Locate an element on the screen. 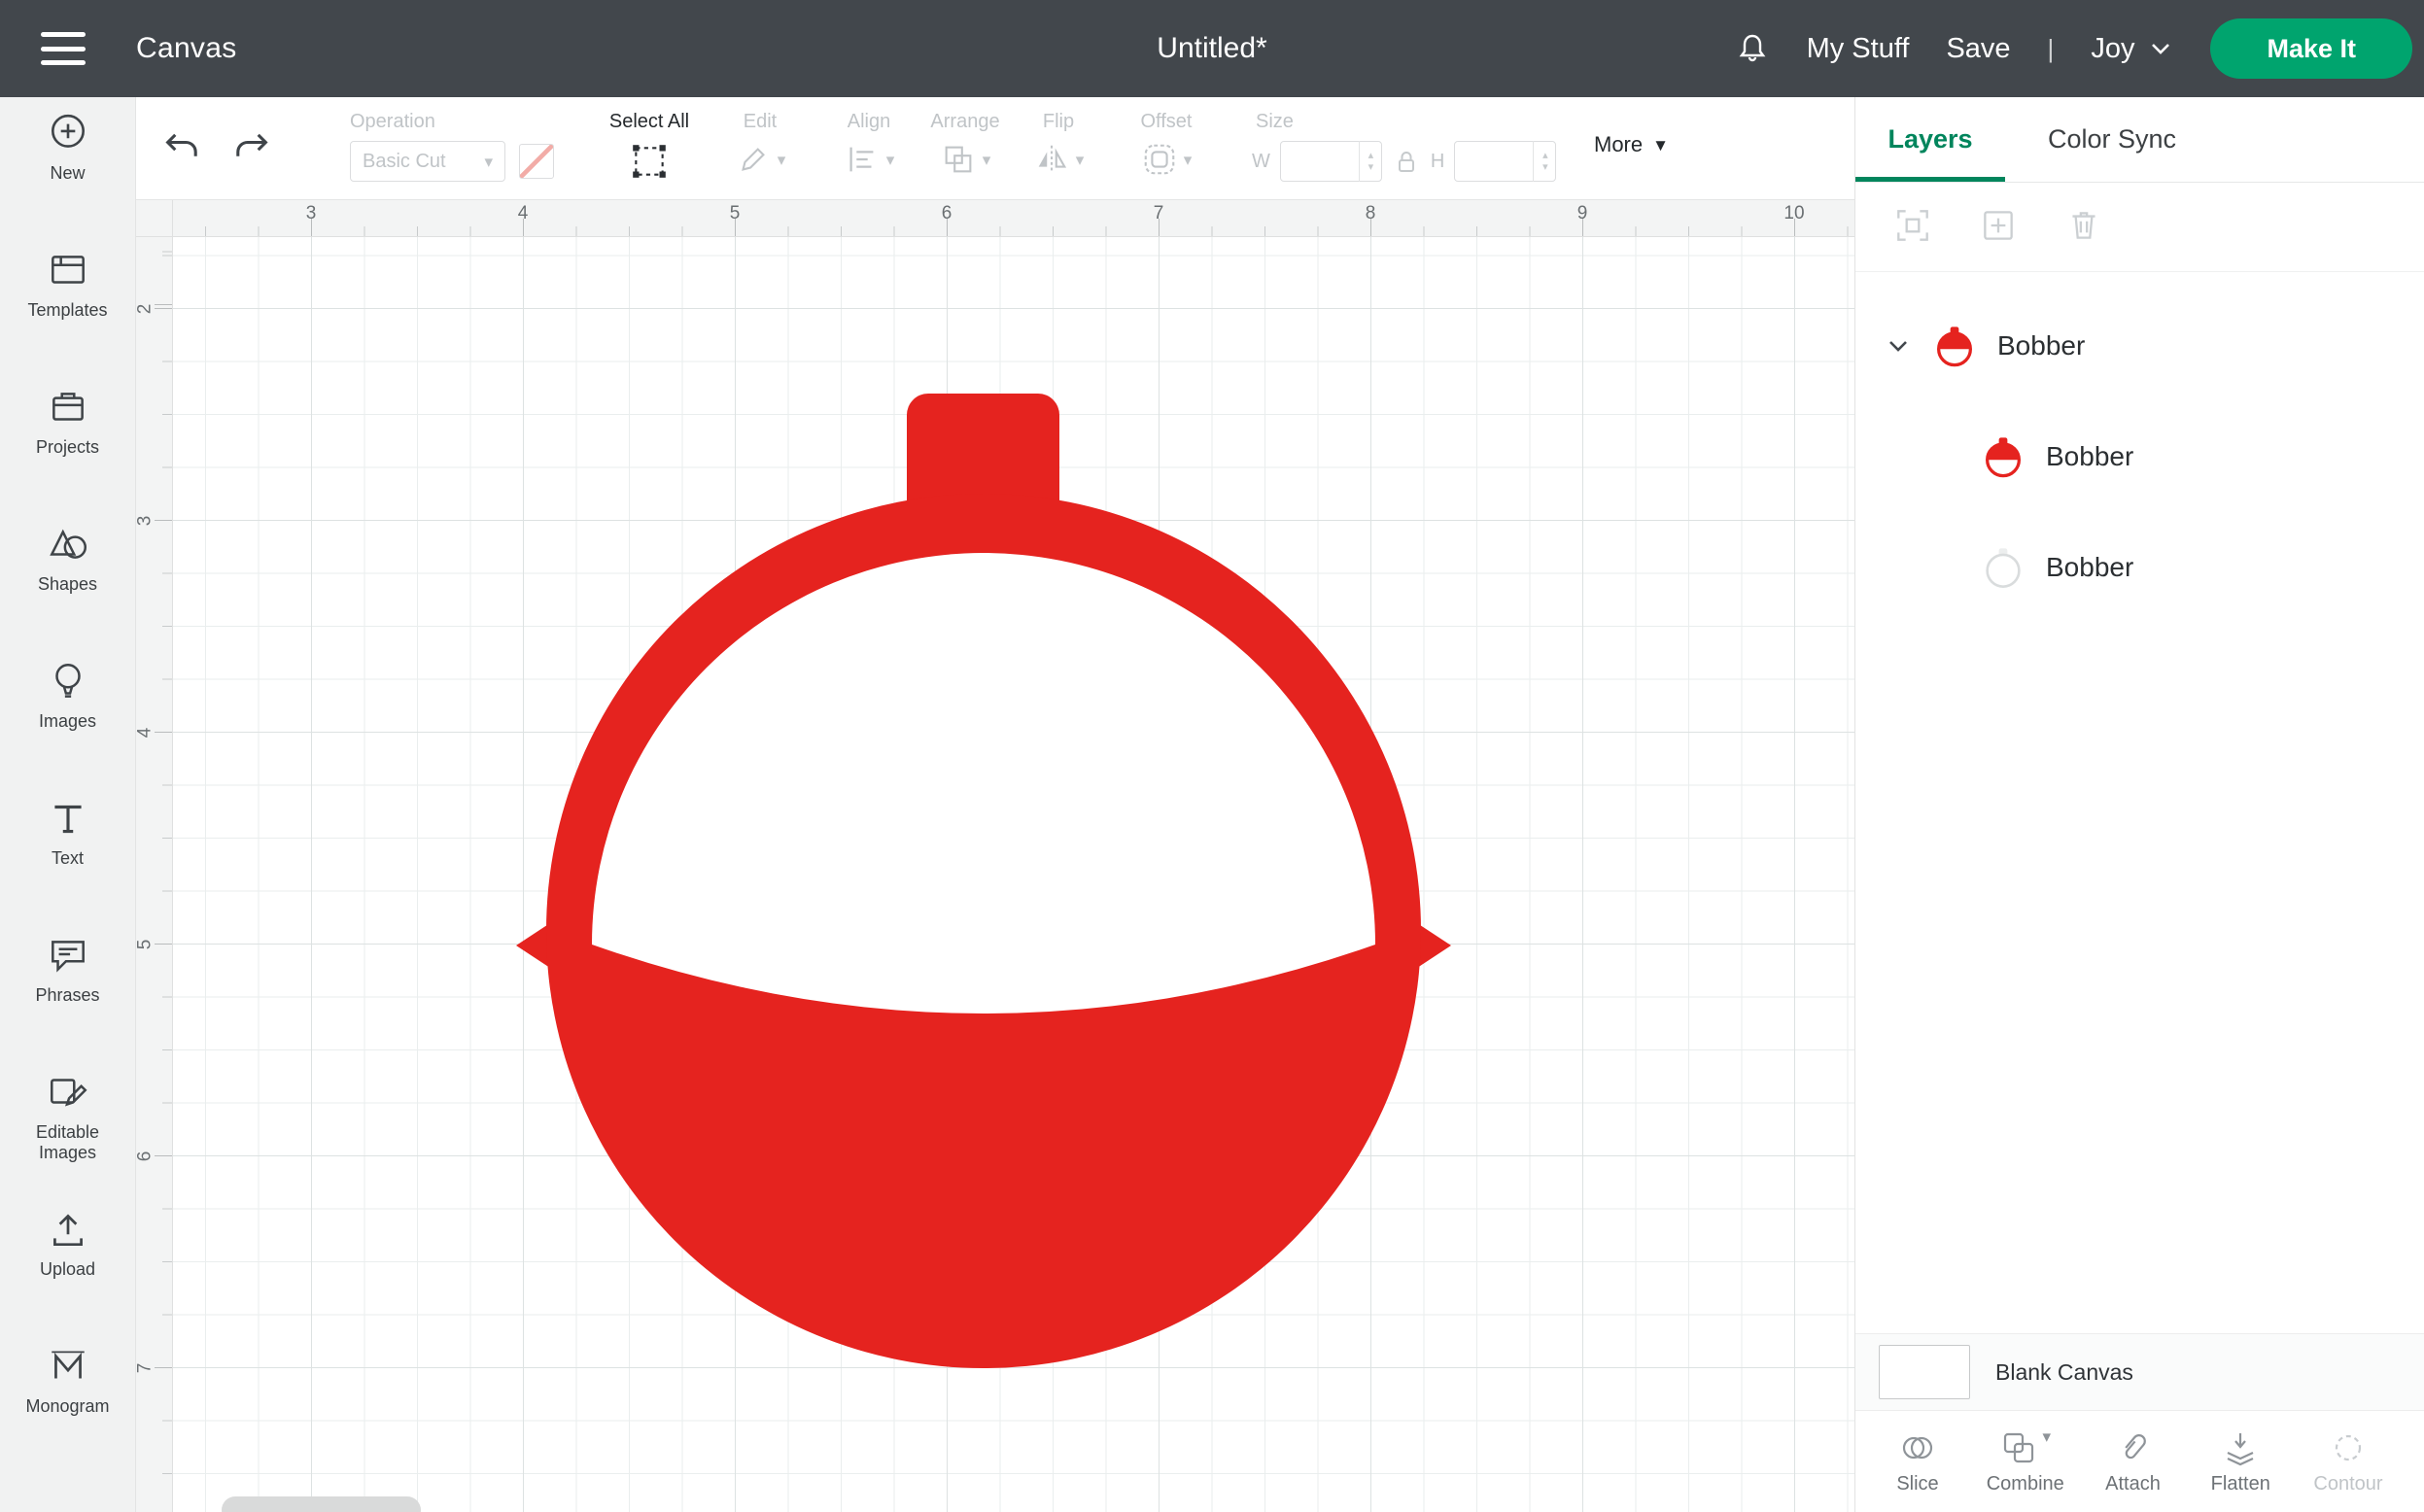  color-swatch is located at coordinates (537, 161).